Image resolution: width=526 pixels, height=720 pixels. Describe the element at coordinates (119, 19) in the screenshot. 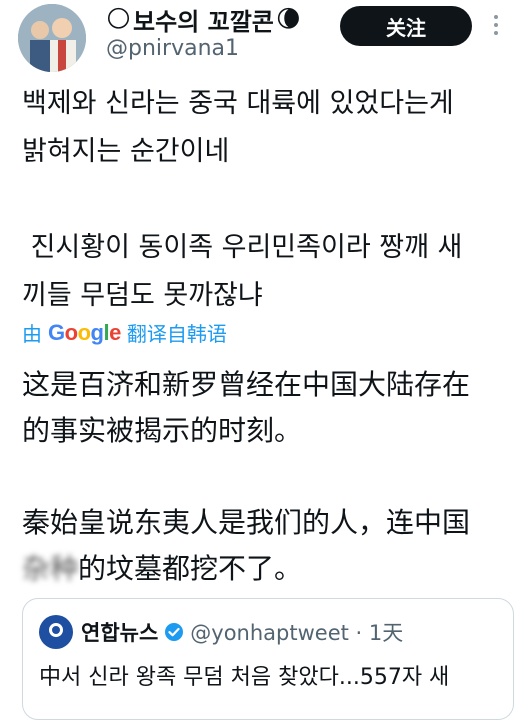

I see `full-moon-emoji: 🌕` at that location.